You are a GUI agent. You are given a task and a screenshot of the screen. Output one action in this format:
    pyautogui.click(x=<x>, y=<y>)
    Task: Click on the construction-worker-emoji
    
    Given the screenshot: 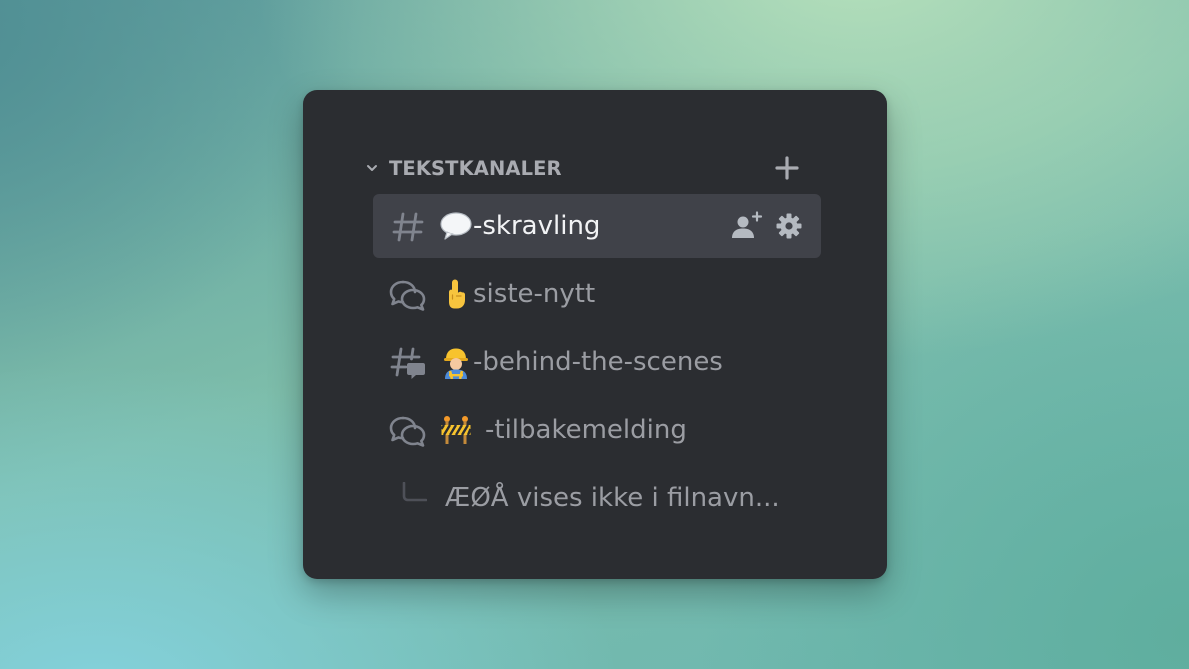 What is the action you would take?
    pyautogui.click(x=456, y=362)
    